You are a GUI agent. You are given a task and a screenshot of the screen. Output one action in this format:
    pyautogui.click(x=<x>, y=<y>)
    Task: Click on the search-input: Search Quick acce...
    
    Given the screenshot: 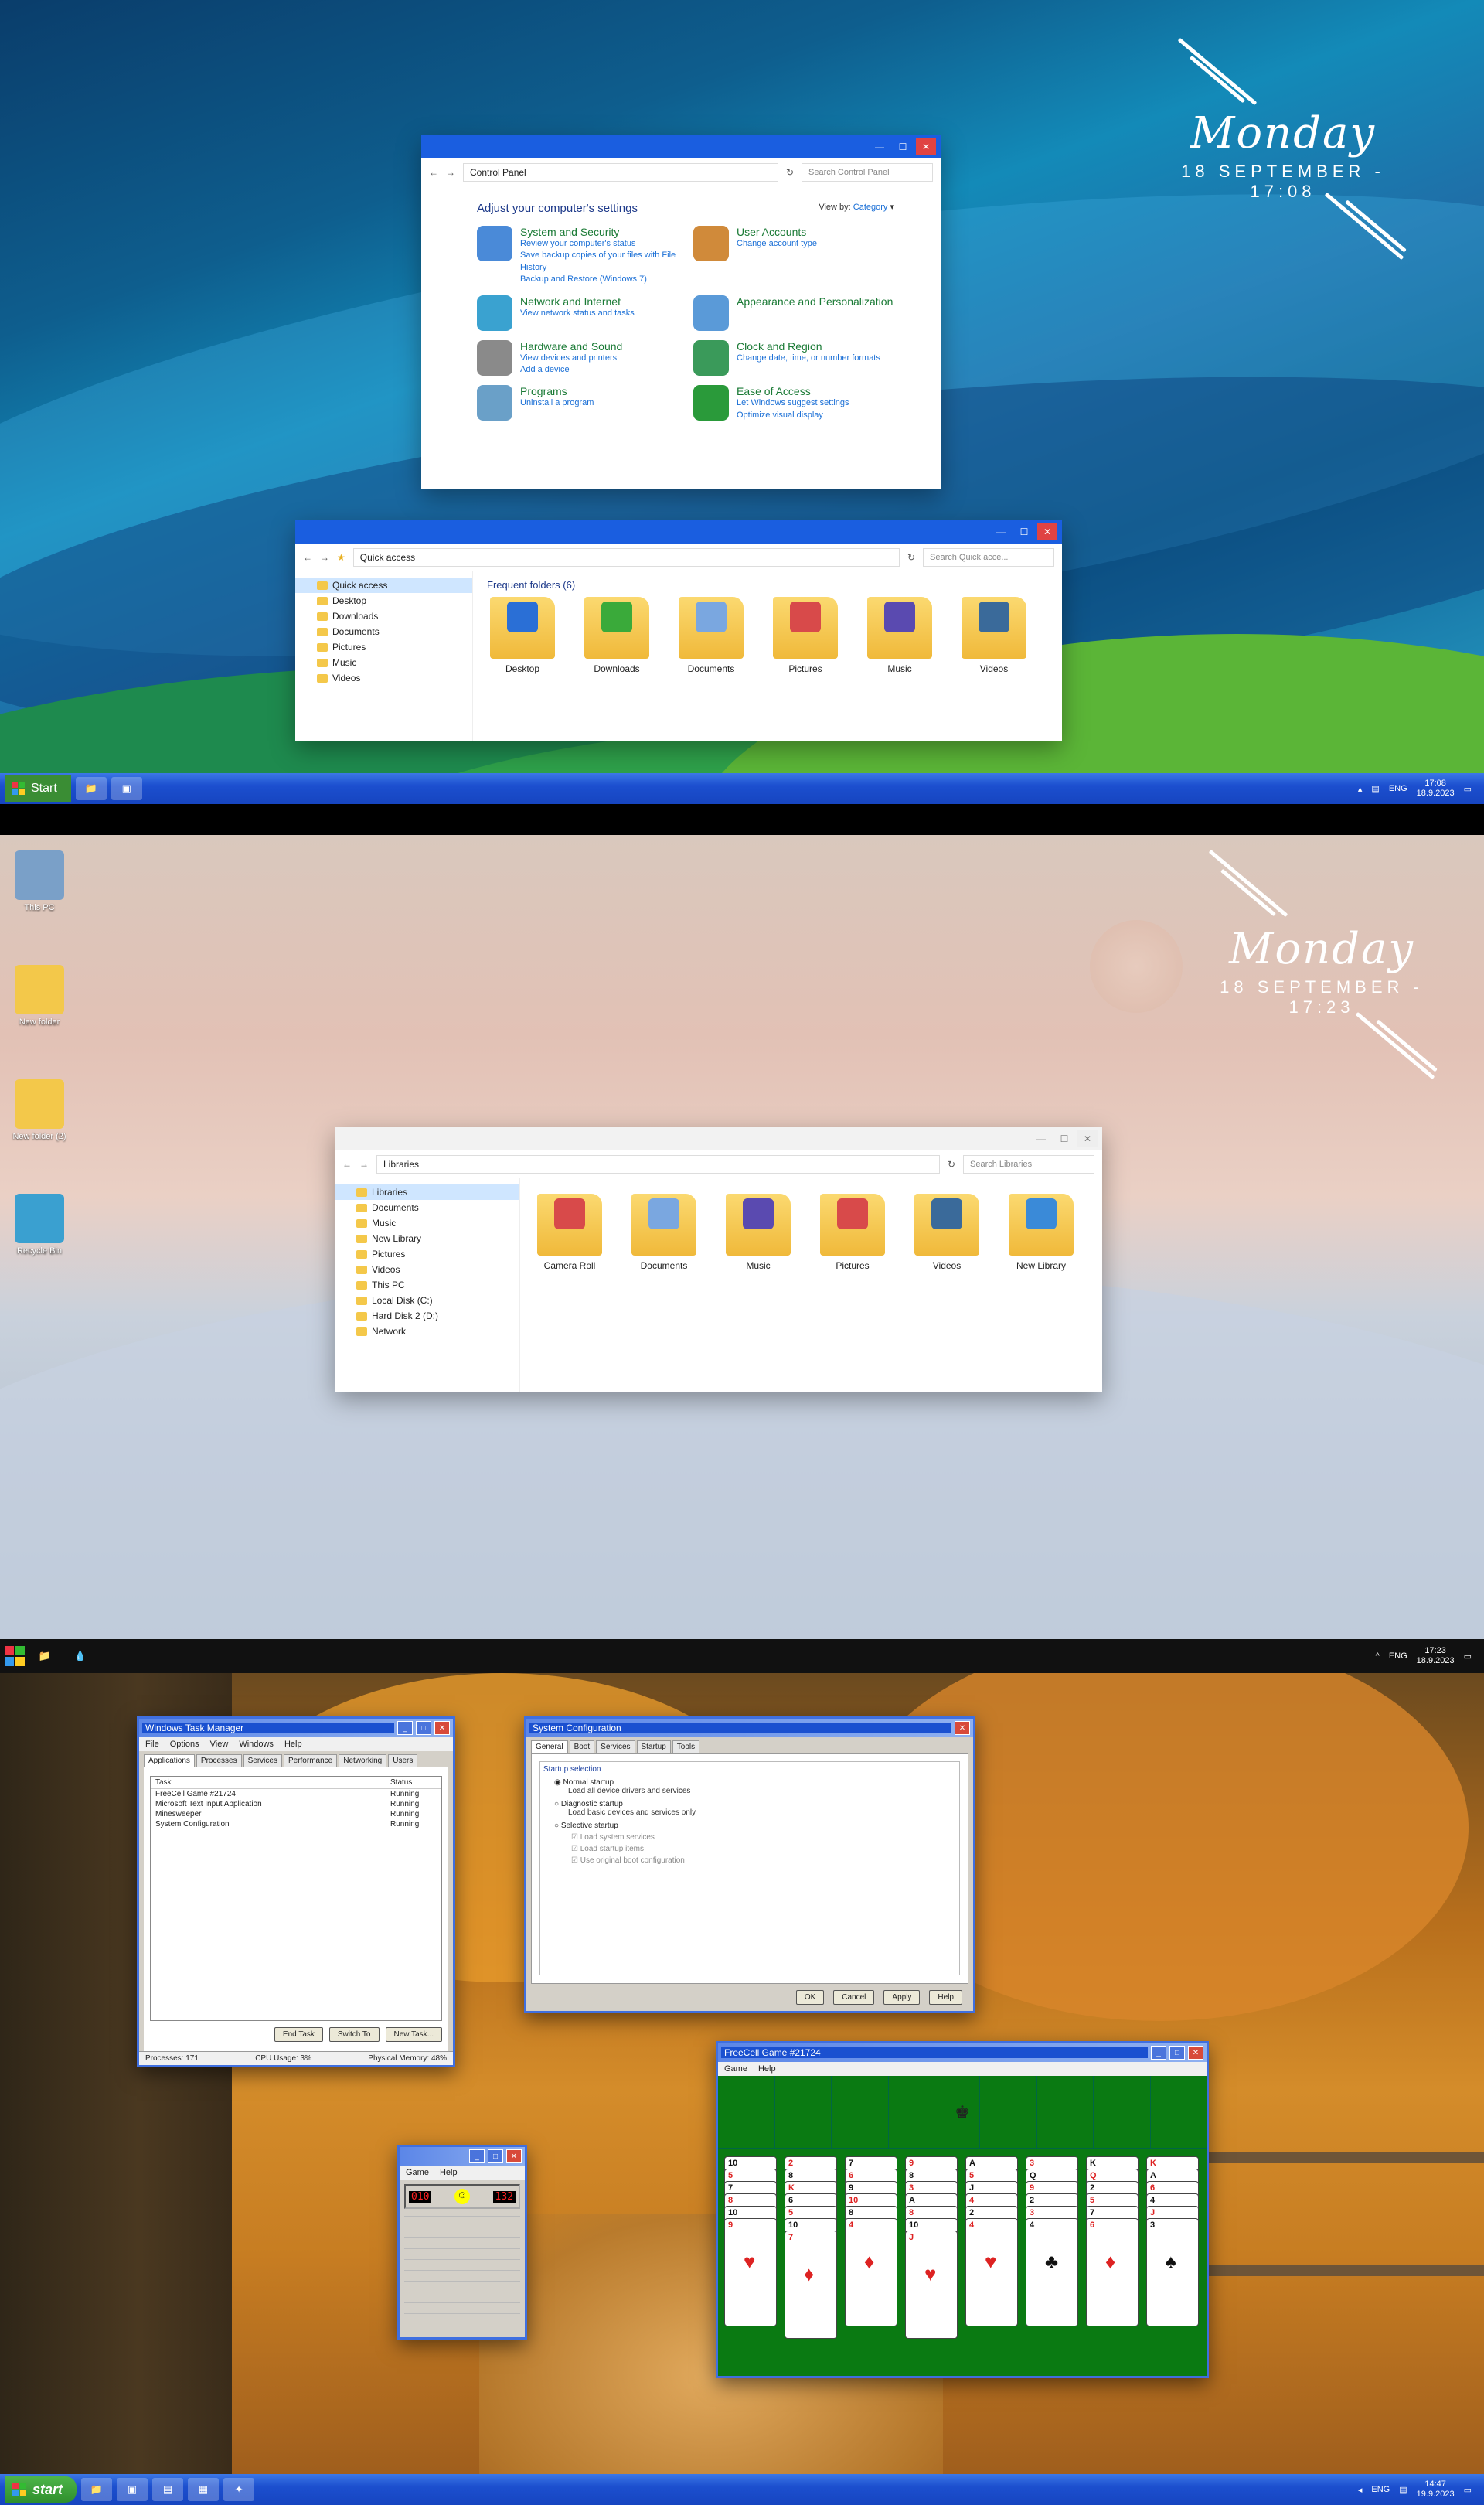 What is the action you would take?
    pyautogui.click(x=988, y=557)
    